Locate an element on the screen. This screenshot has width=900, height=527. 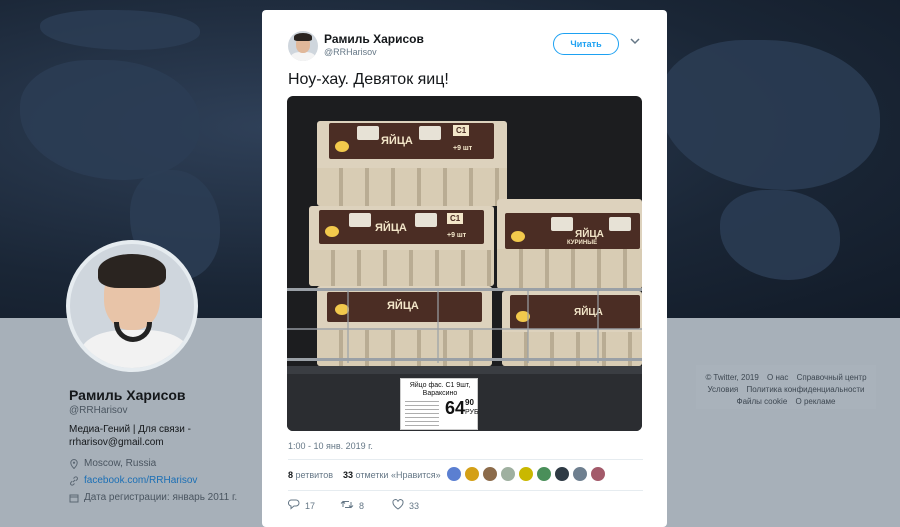
liker-avatars is located at coordinates (526, 474).